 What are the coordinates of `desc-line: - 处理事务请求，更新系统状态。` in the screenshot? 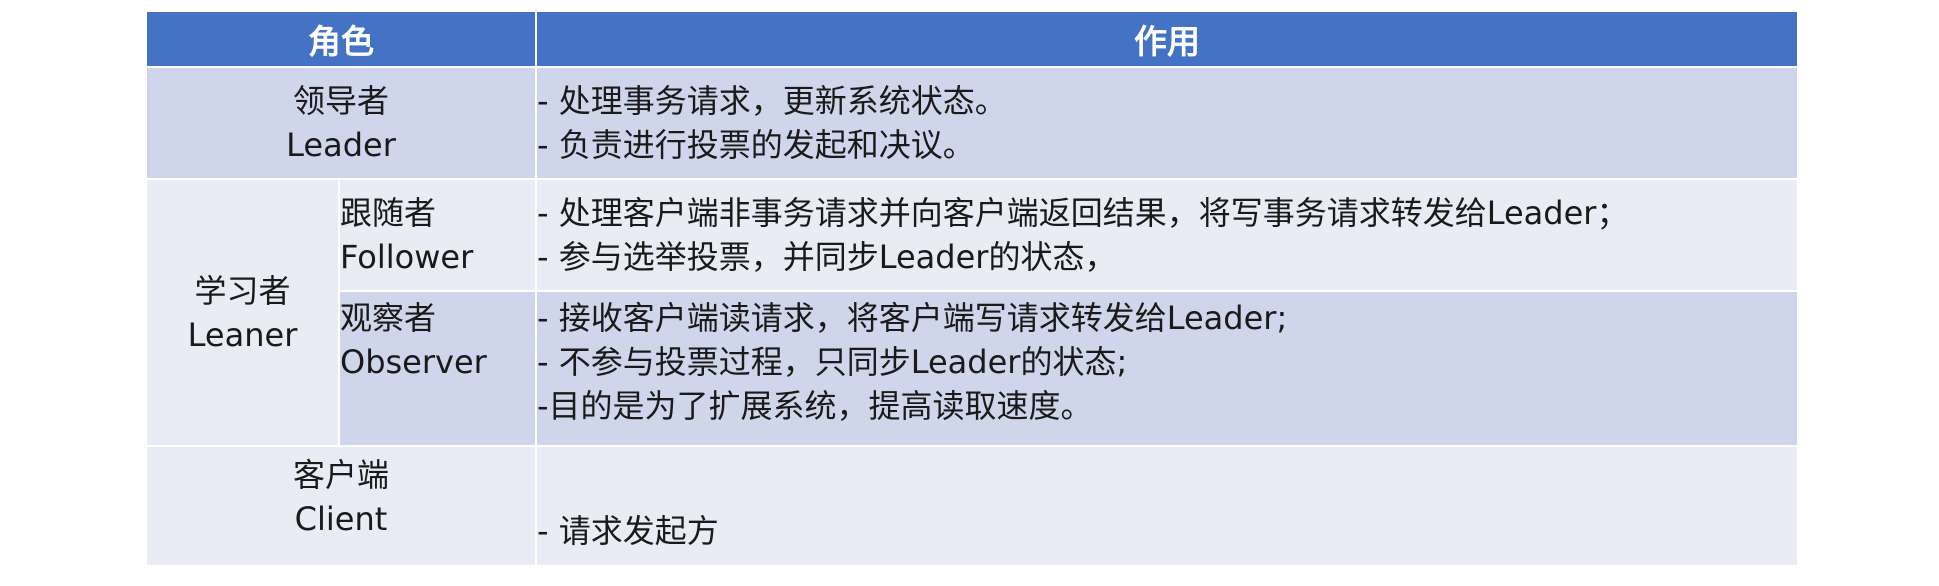 It's located at (772, 101).